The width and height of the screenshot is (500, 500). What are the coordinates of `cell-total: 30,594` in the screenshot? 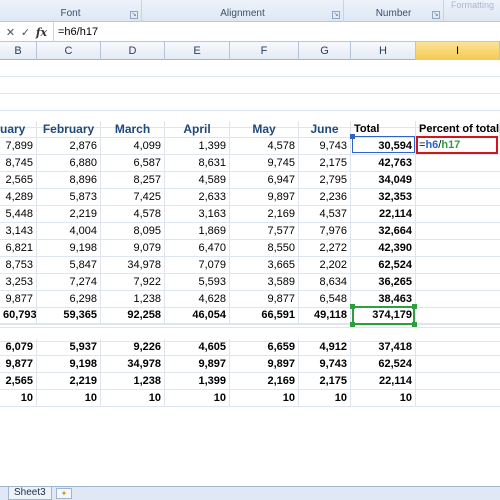 It's located at (383, 146).